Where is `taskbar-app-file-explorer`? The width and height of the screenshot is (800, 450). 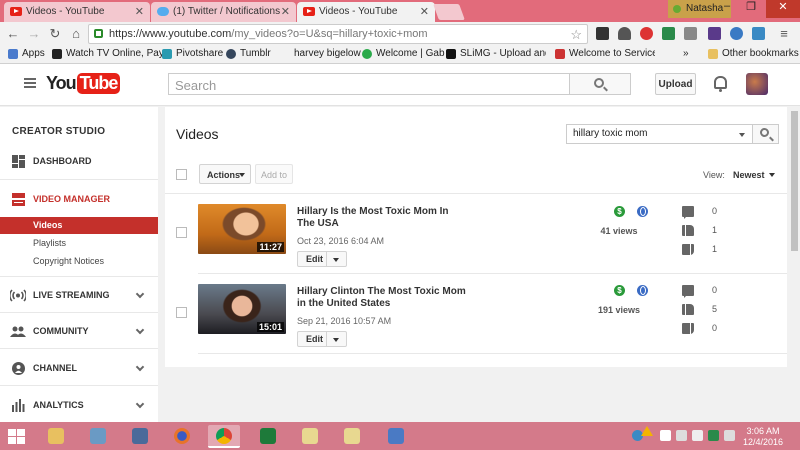
taskbar-app-file-explorer is located at coordinates (56, 436).